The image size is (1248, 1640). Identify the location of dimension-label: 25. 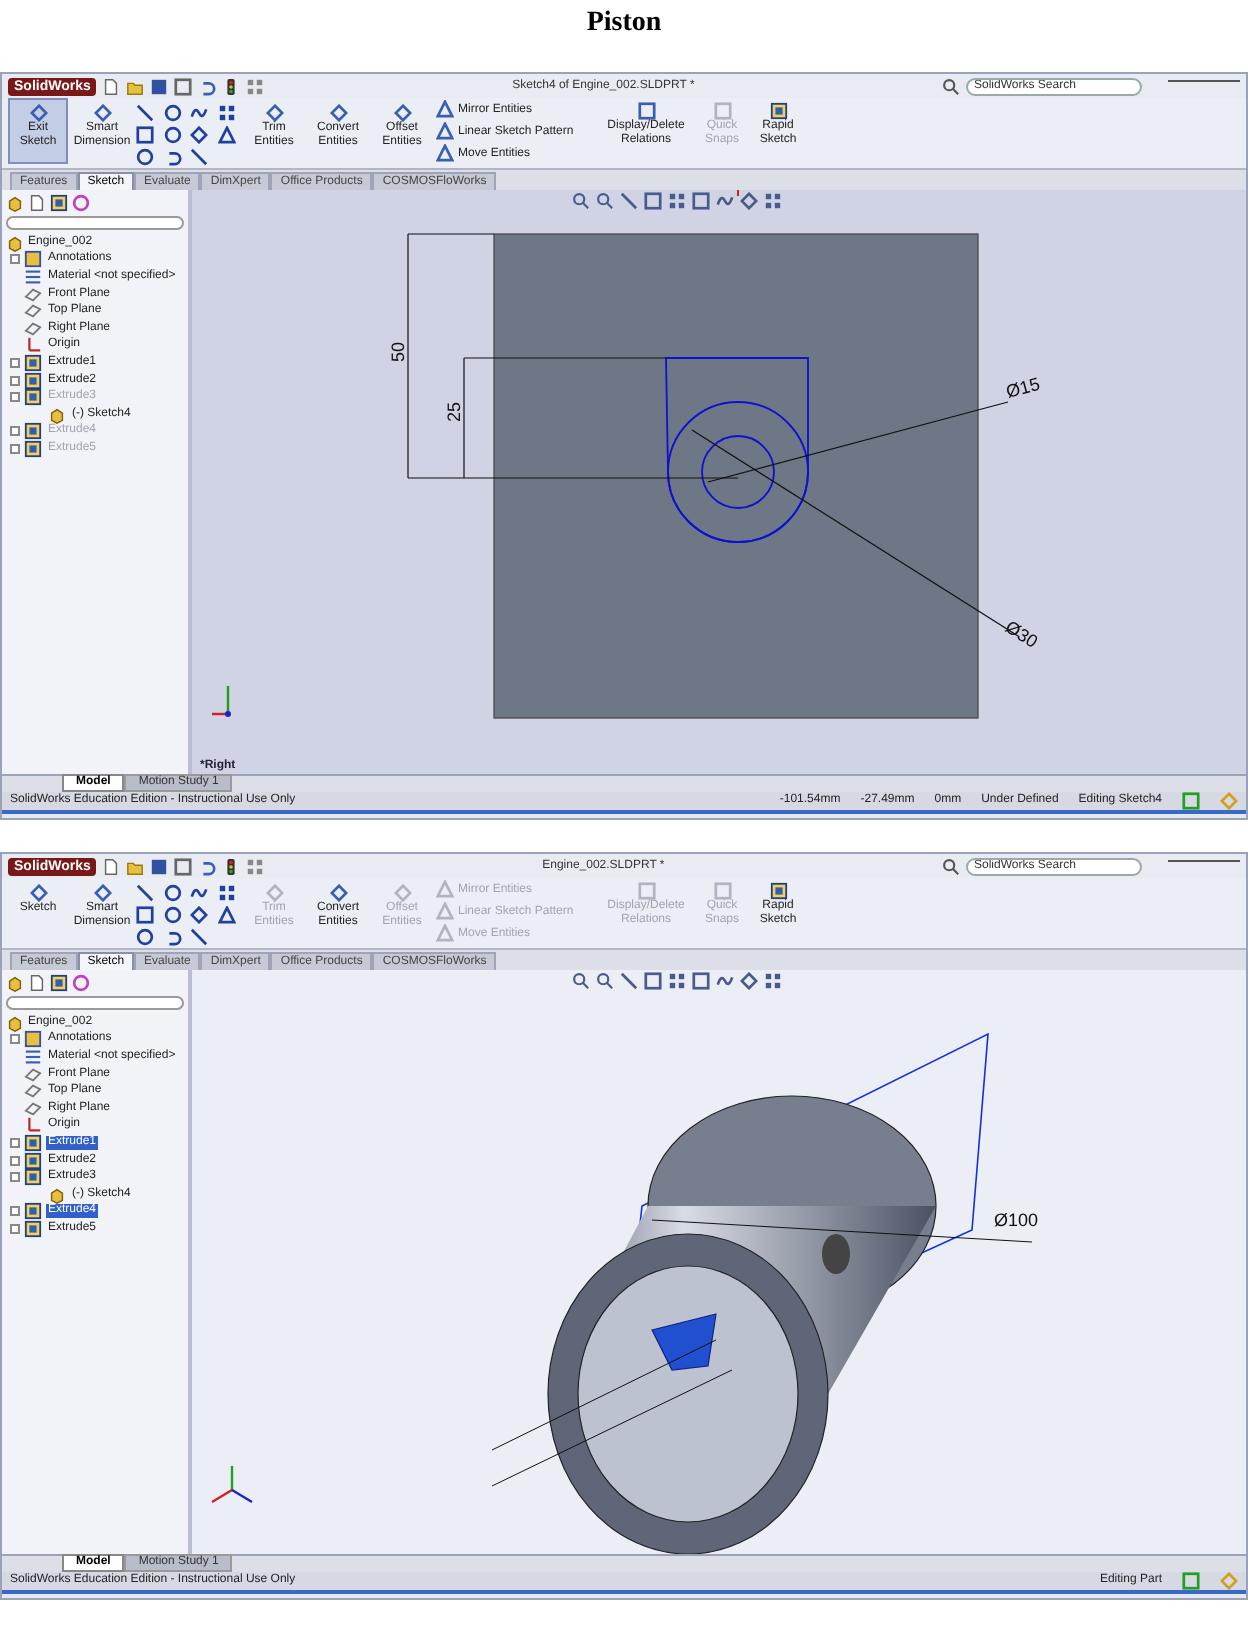
(454, 411).